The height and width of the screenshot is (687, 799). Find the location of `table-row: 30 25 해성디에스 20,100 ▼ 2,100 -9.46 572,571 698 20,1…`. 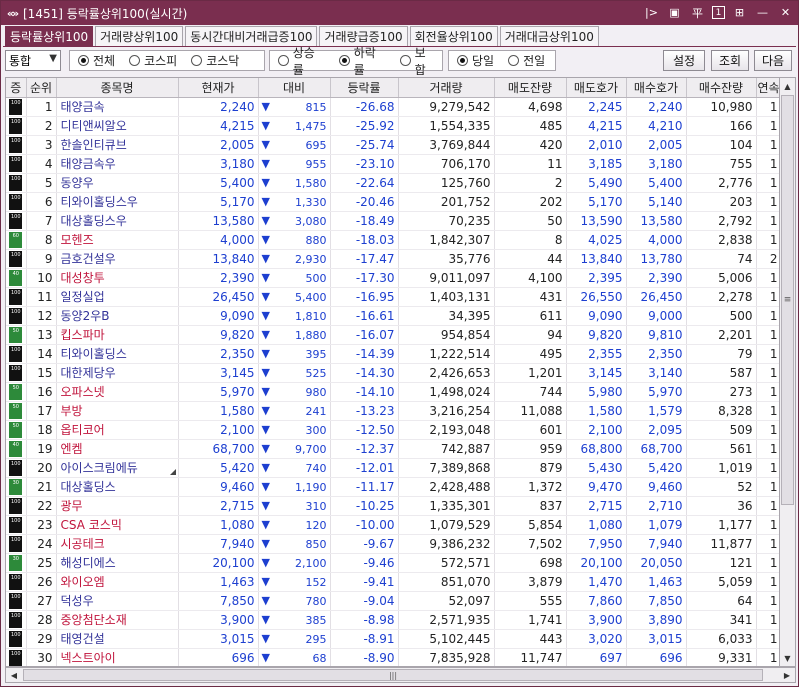

table-row: 30 25 해성디에스 20,100 ▼ 2,100 -9.46 572,571 698 20,1… is located at coordinates (392, 563).